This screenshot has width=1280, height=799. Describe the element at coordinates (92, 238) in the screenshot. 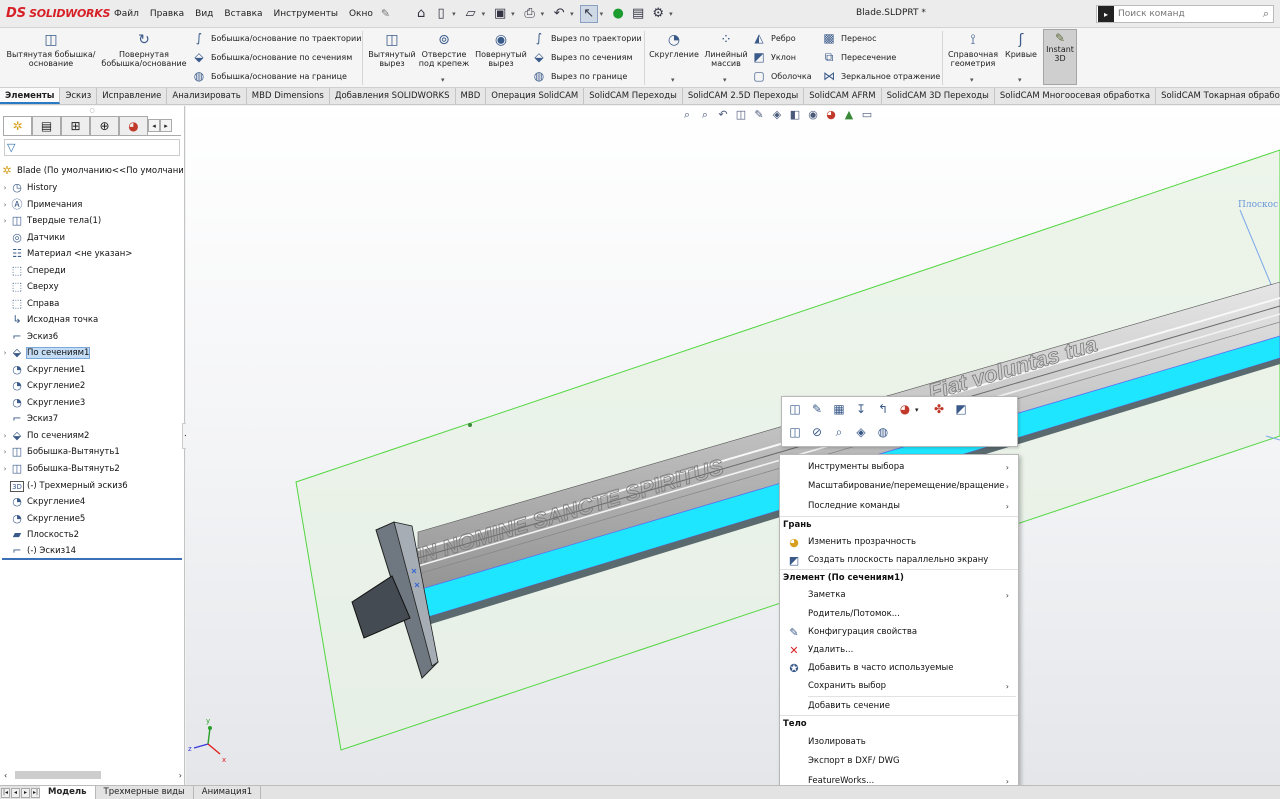

I see `tree-item-sensors: ◎ Датчики` at that location.